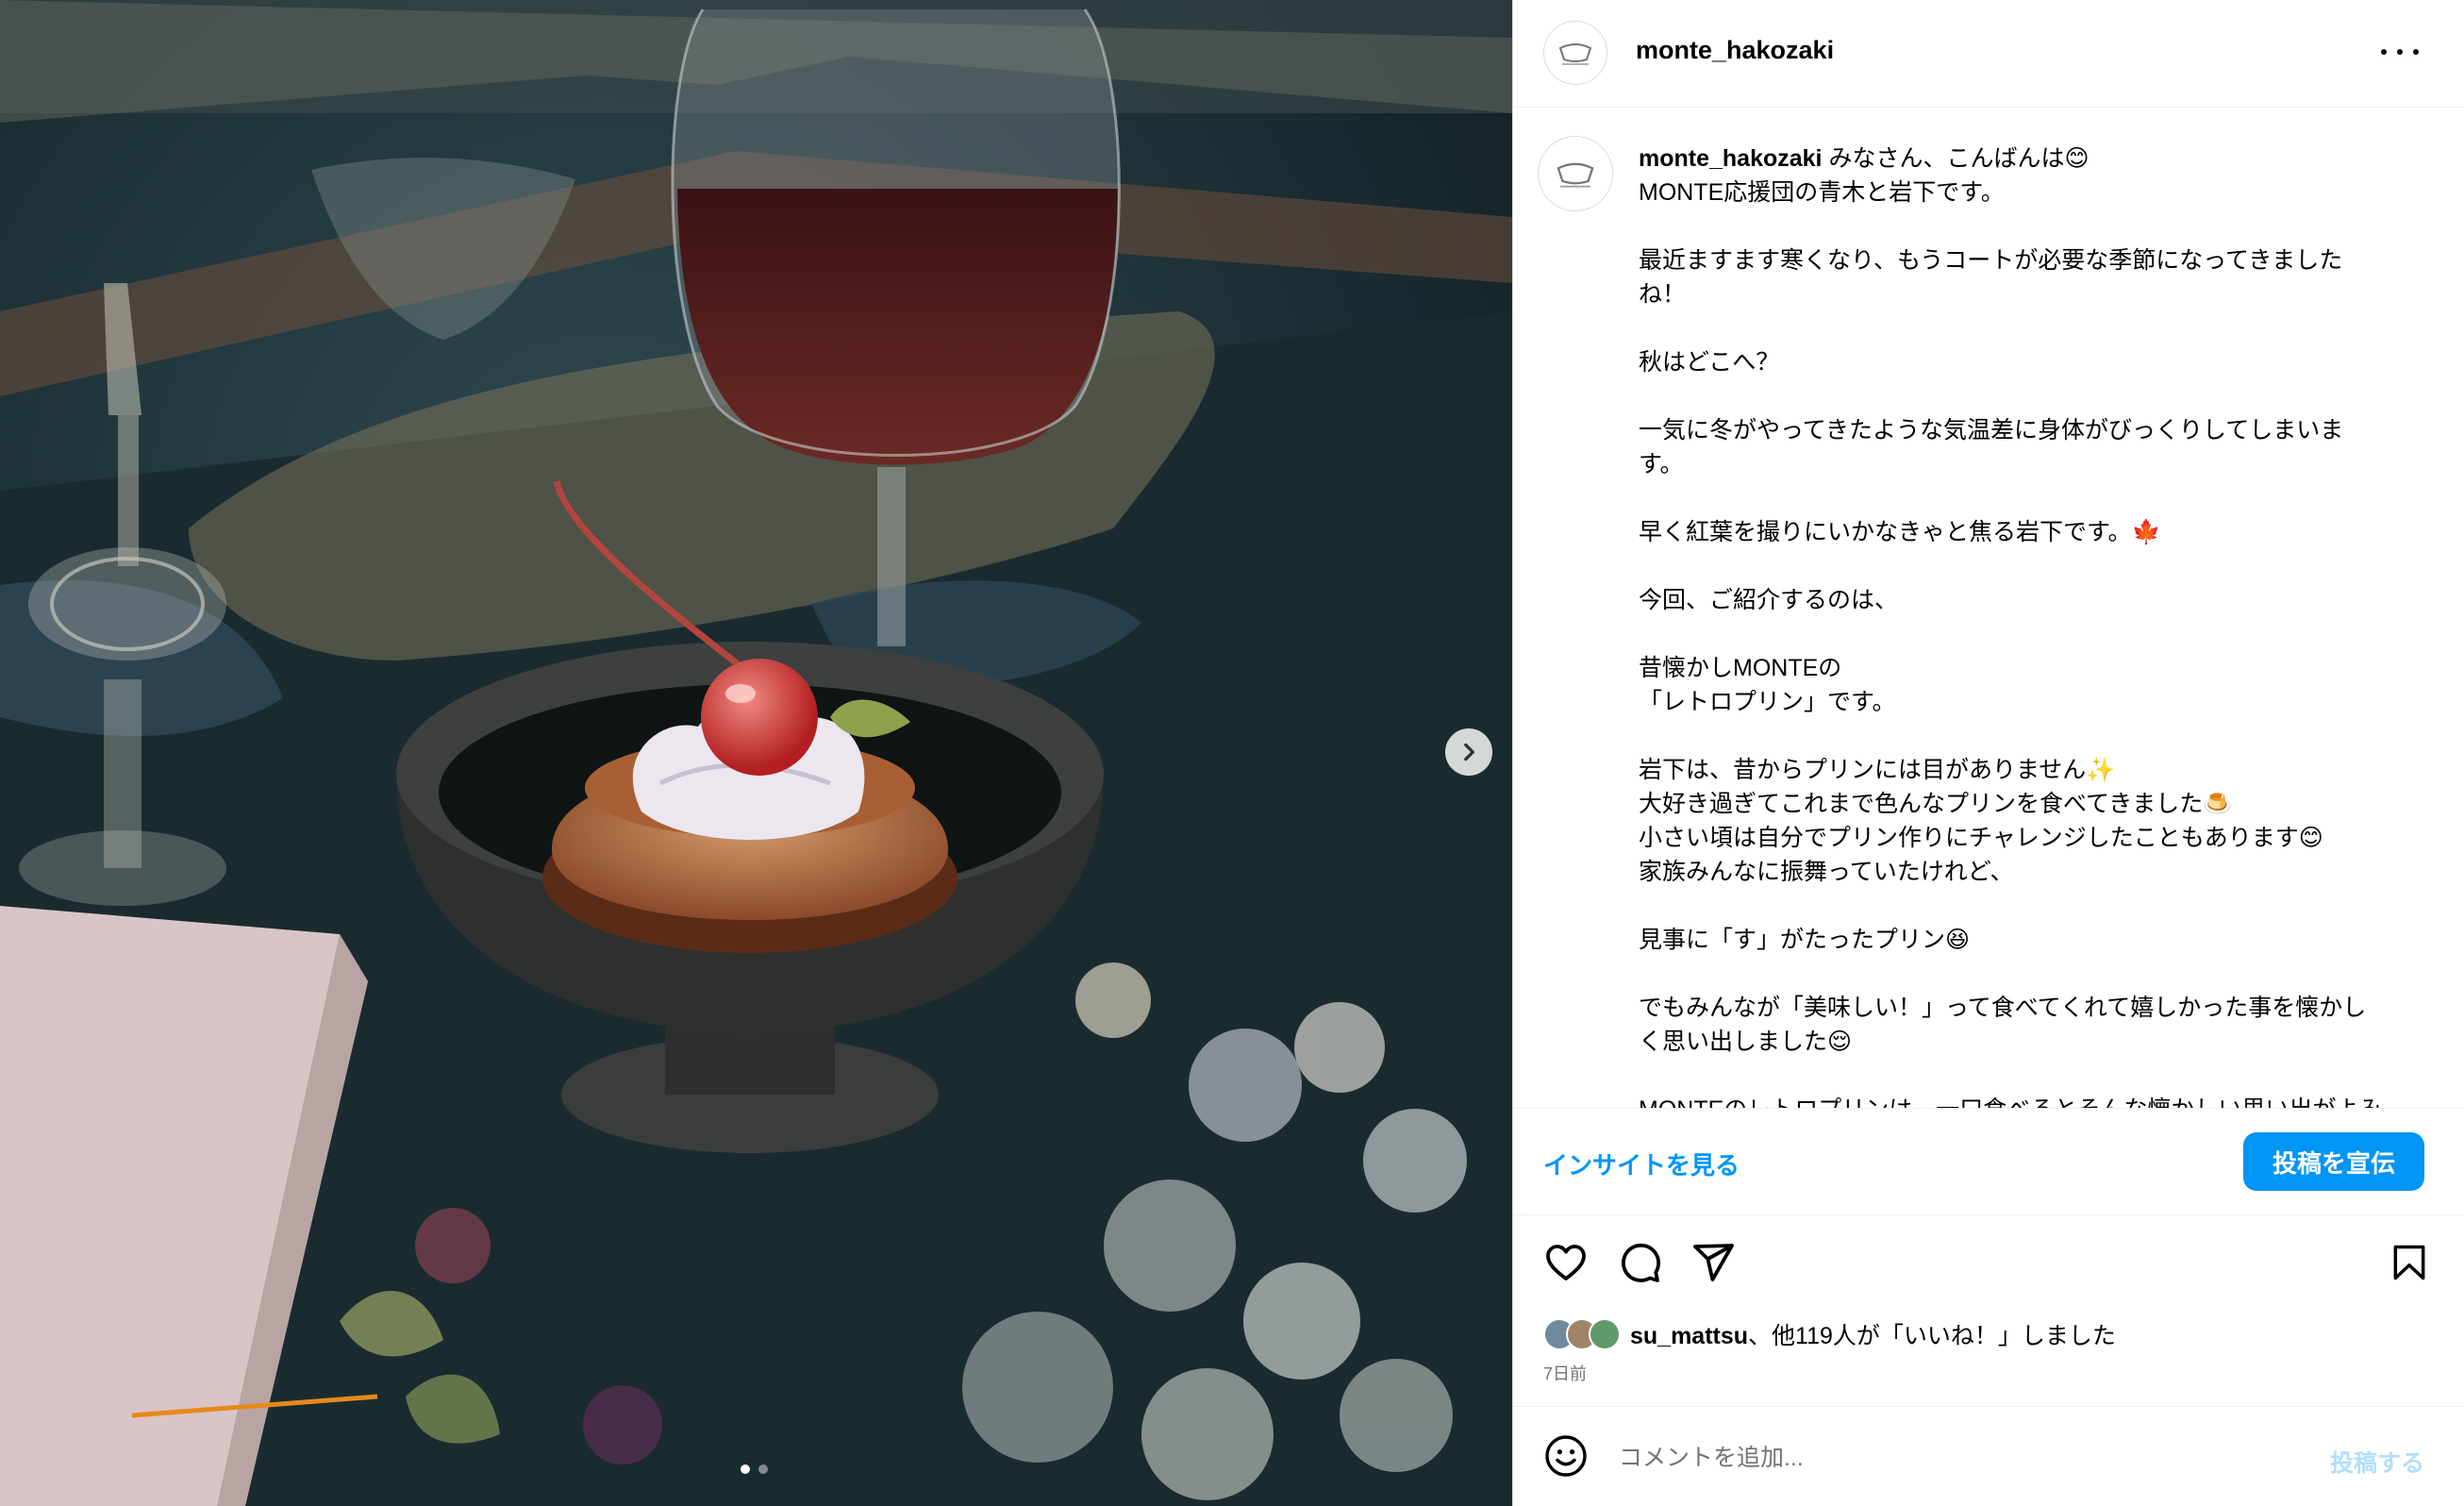  I want to click on bookmark-icon, so click(2409, 1262).